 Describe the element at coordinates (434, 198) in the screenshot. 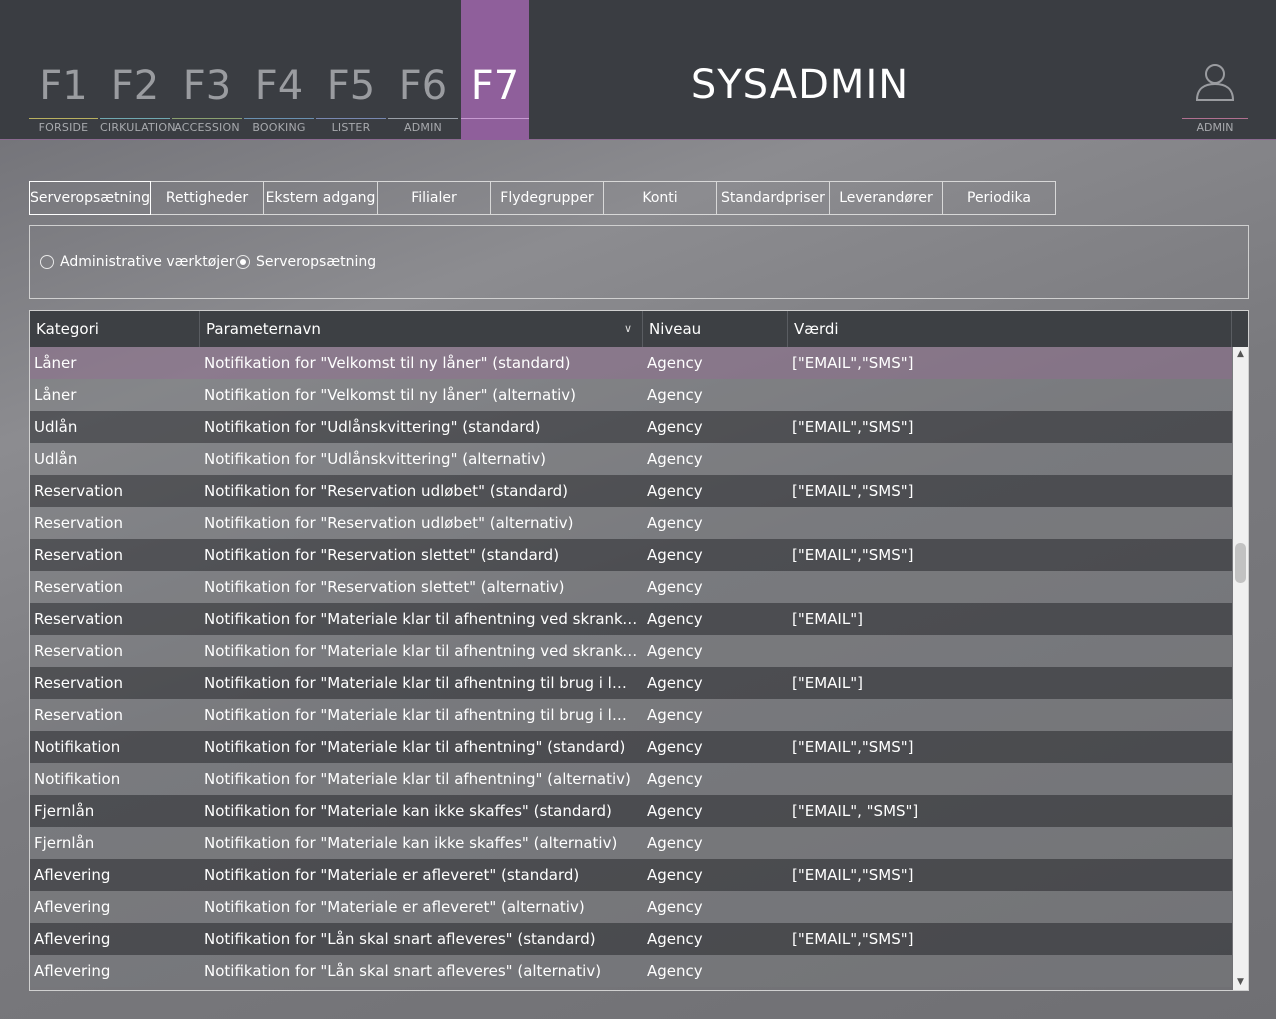

I see `tab-3: Filialer` at that location.